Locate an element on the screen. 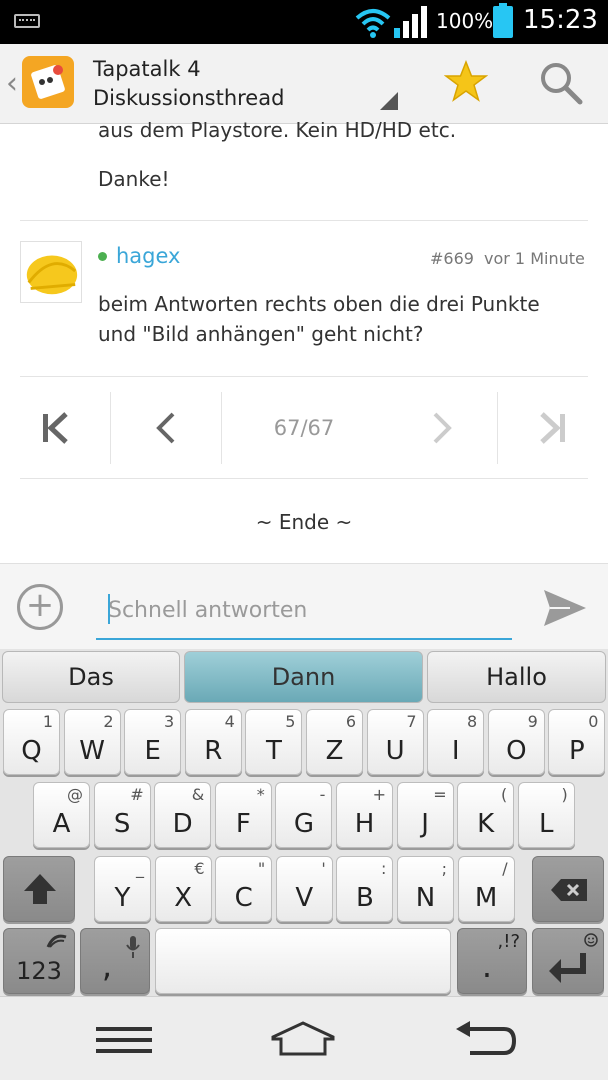  key-label: Z is located at coordinates (334, 751).